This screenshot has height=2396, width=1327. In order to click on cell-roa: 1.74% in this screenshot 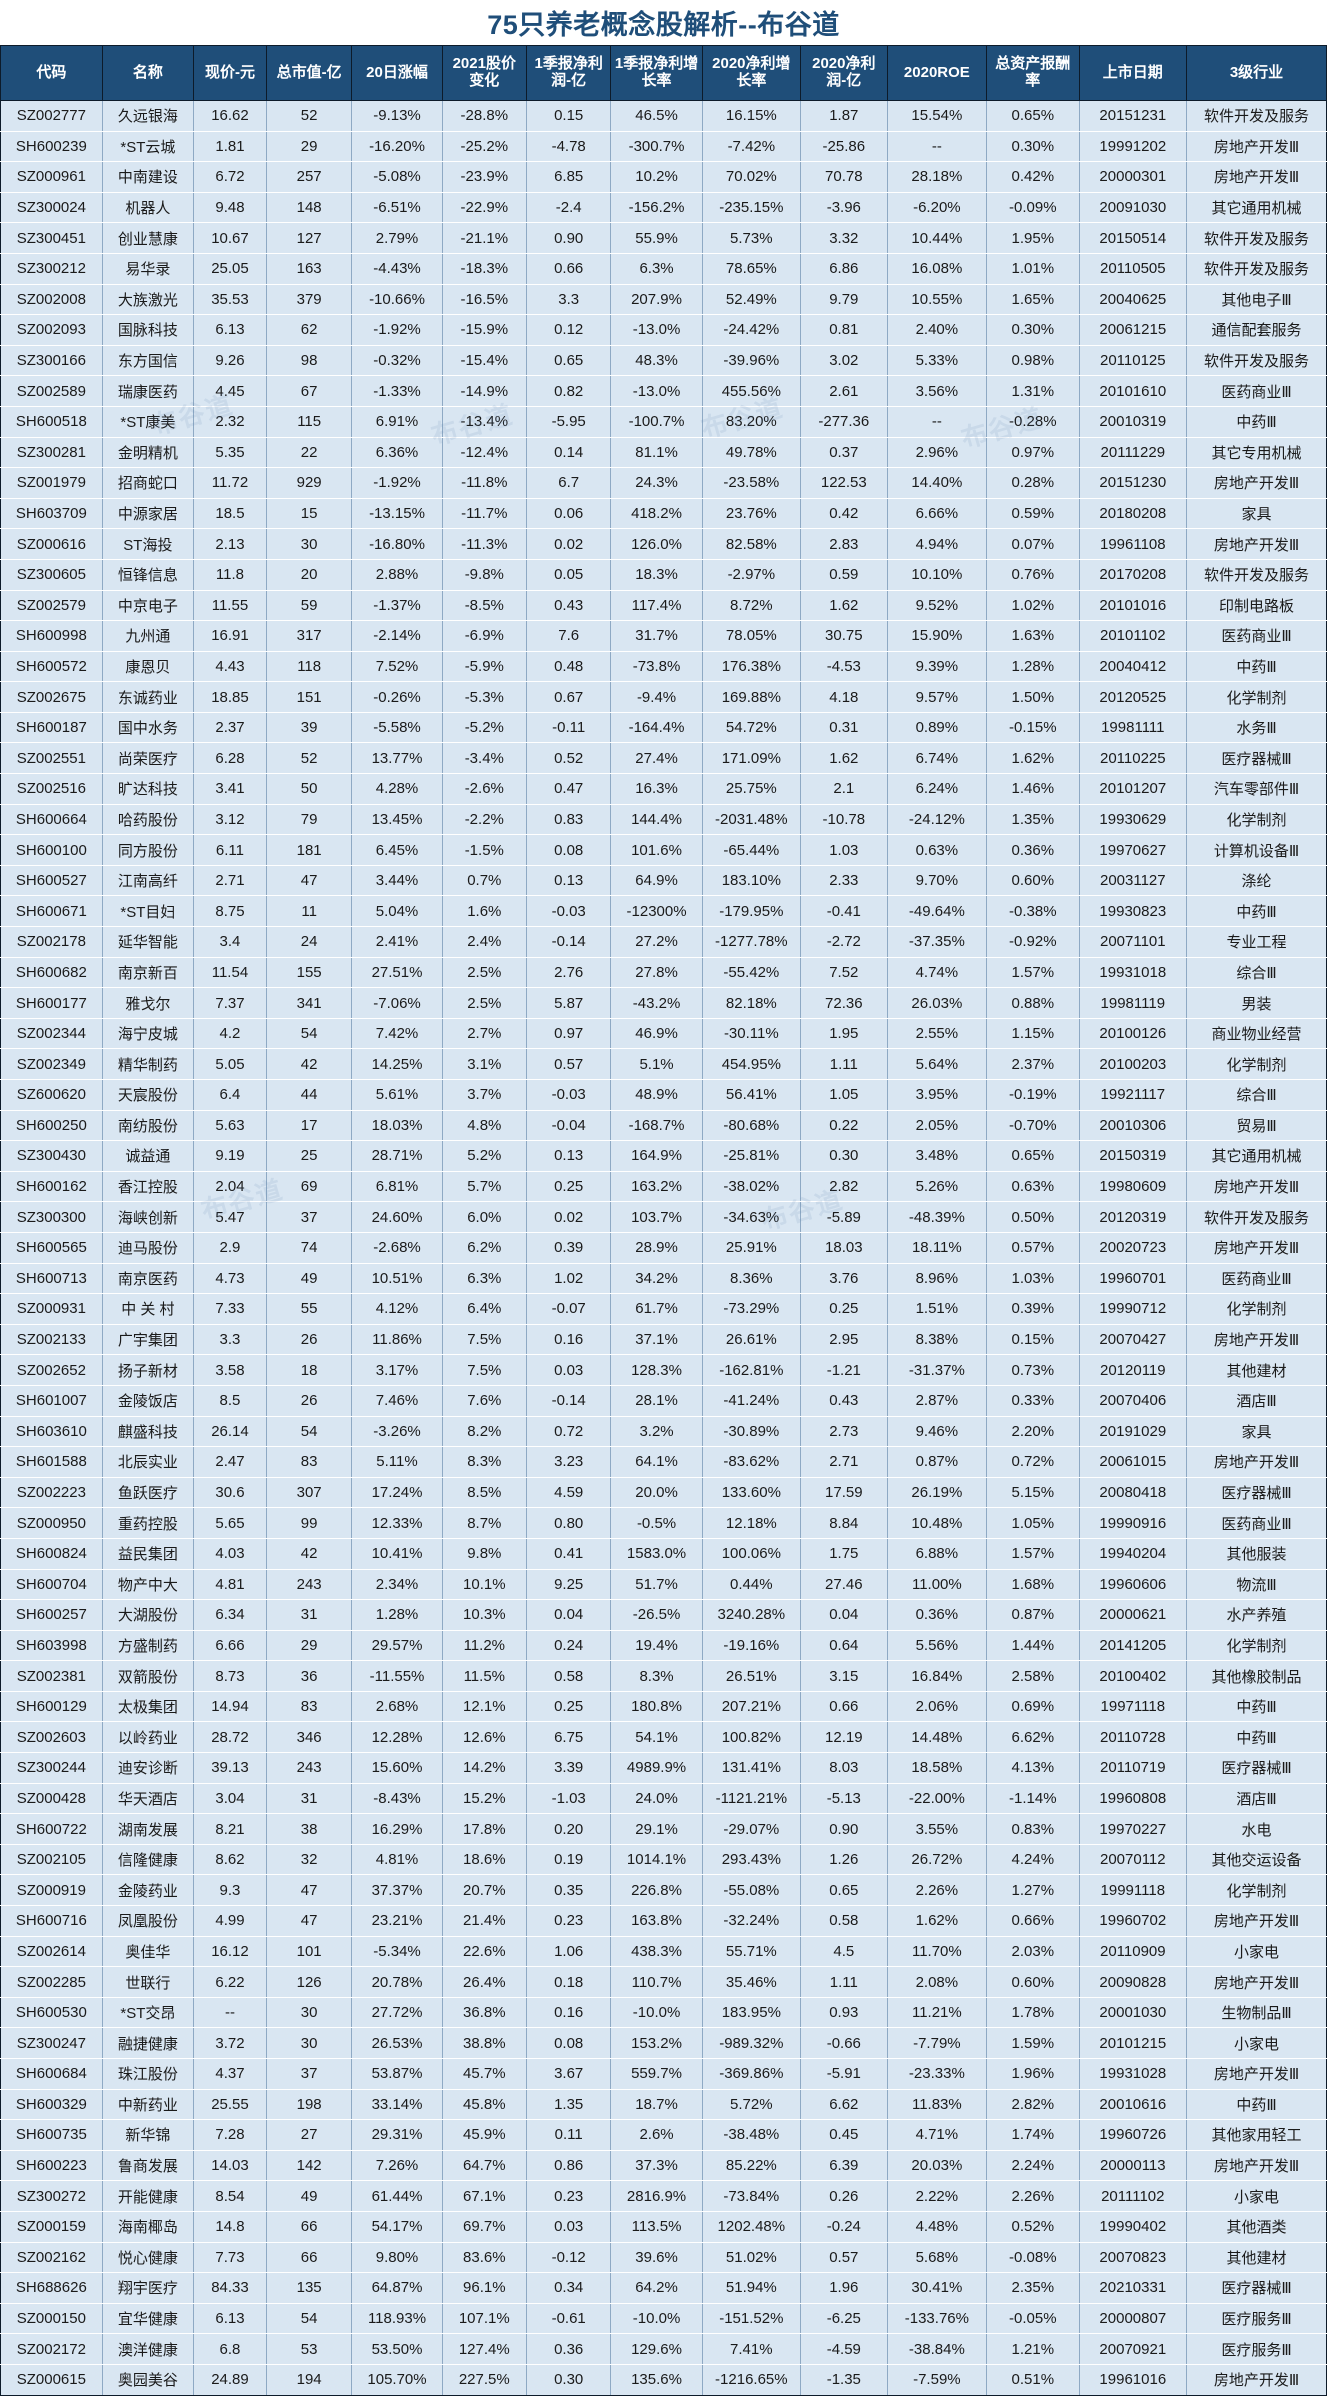, I will do `click(1033, 2135)`.